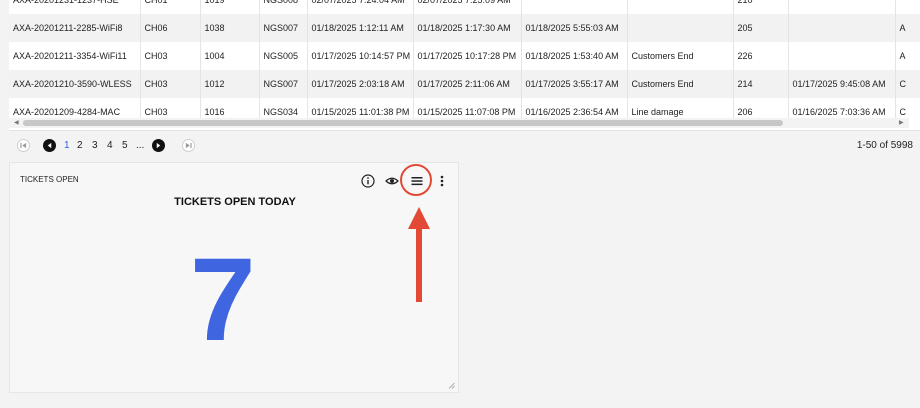 The image size is (920, 408). I want to click on table-cell: 01/17/2025 10:17:28 PM, so click(467, 56).